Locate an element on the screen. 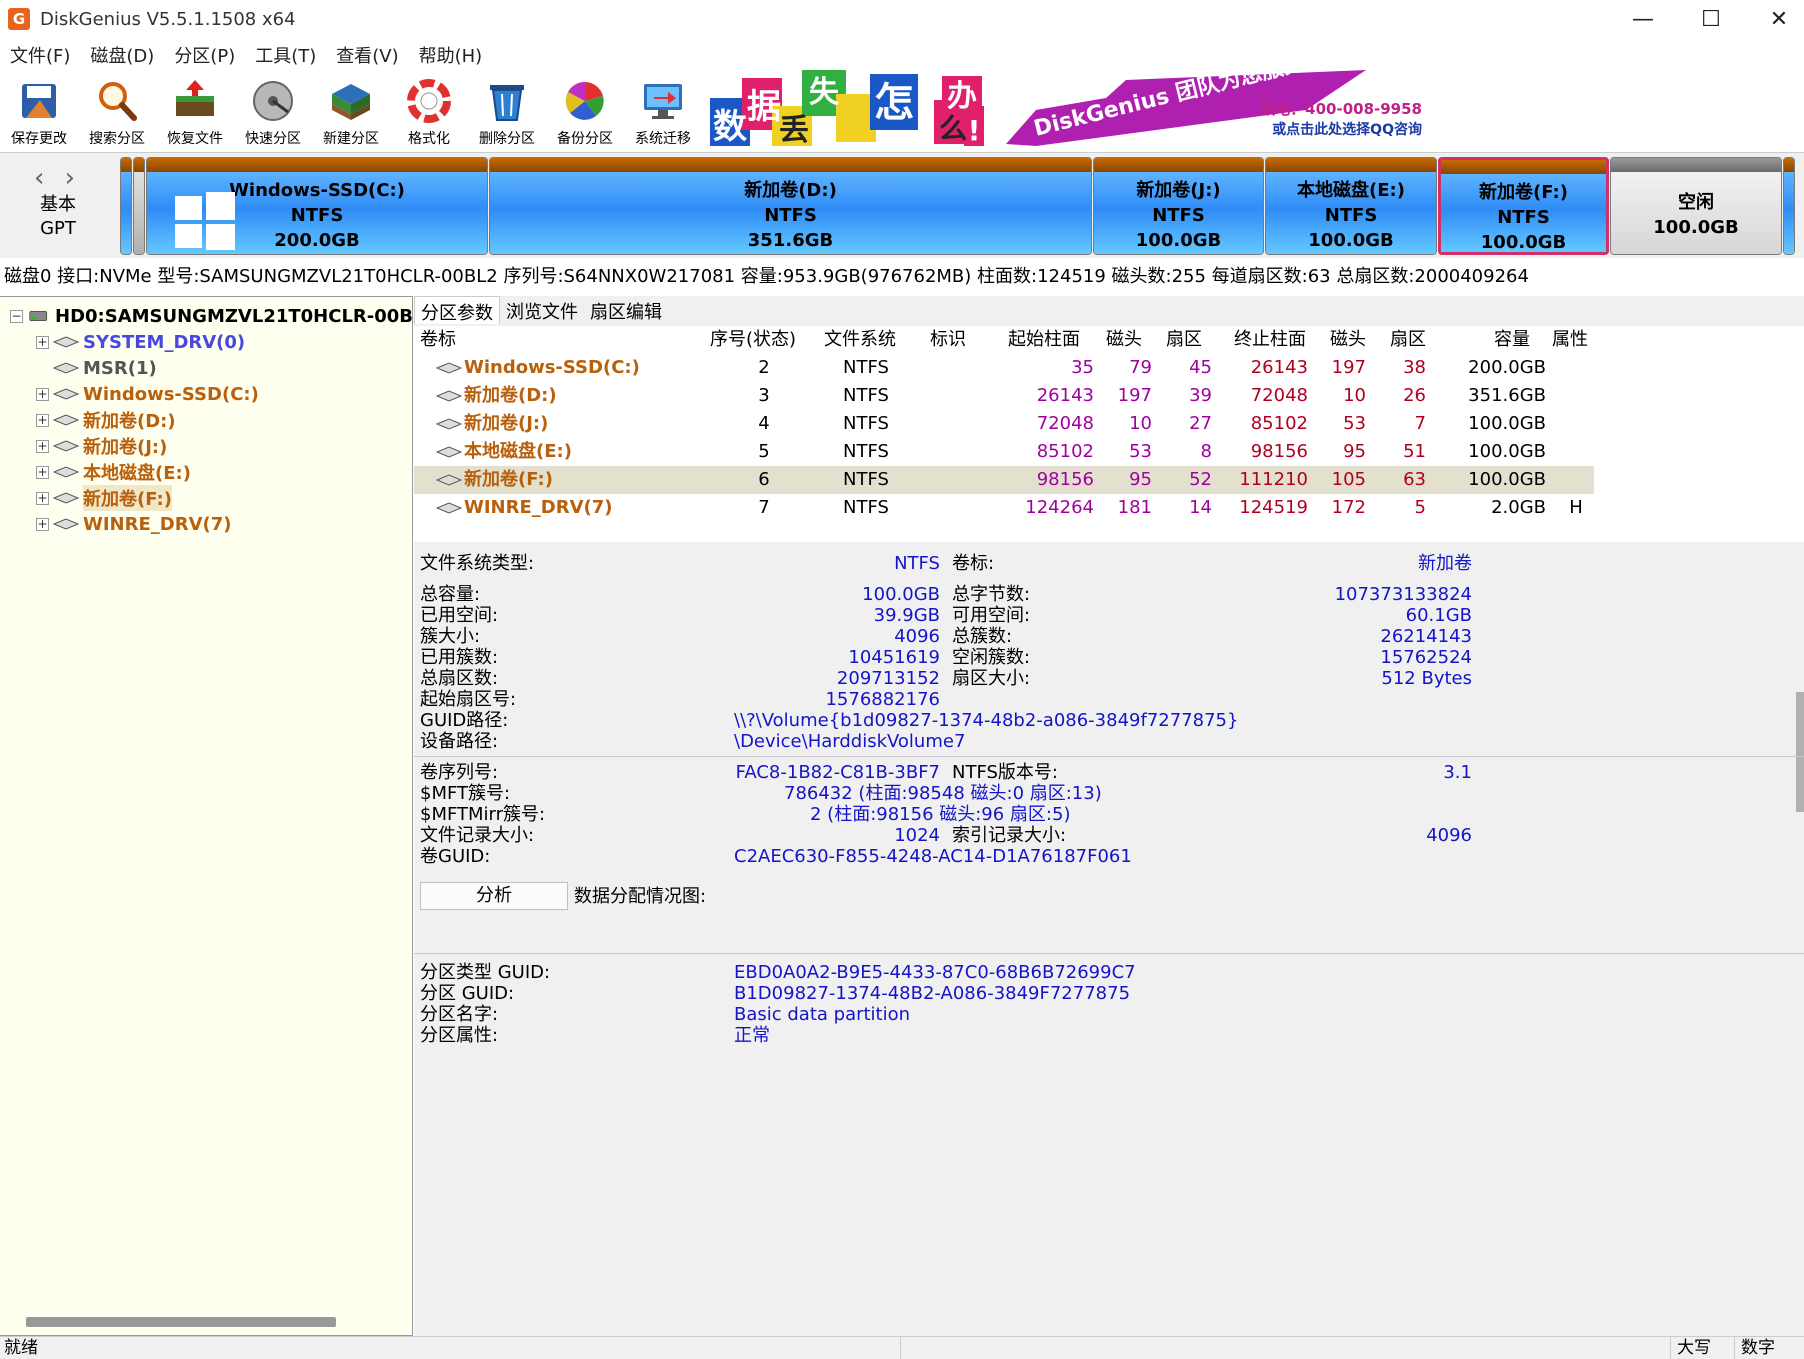 This screenshot has width=1804, height=1359. tree-item-d: + 新加卷(D:) is located at coordinates (106, 420).